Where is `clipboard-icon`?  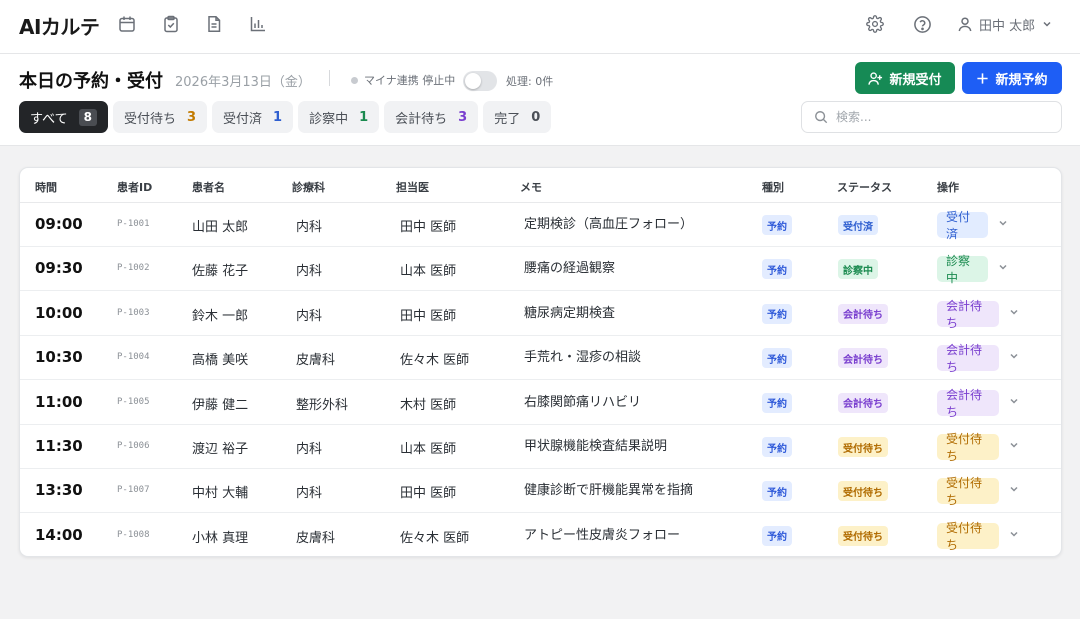 clipboard-icon is located at coordinates (171, 24).